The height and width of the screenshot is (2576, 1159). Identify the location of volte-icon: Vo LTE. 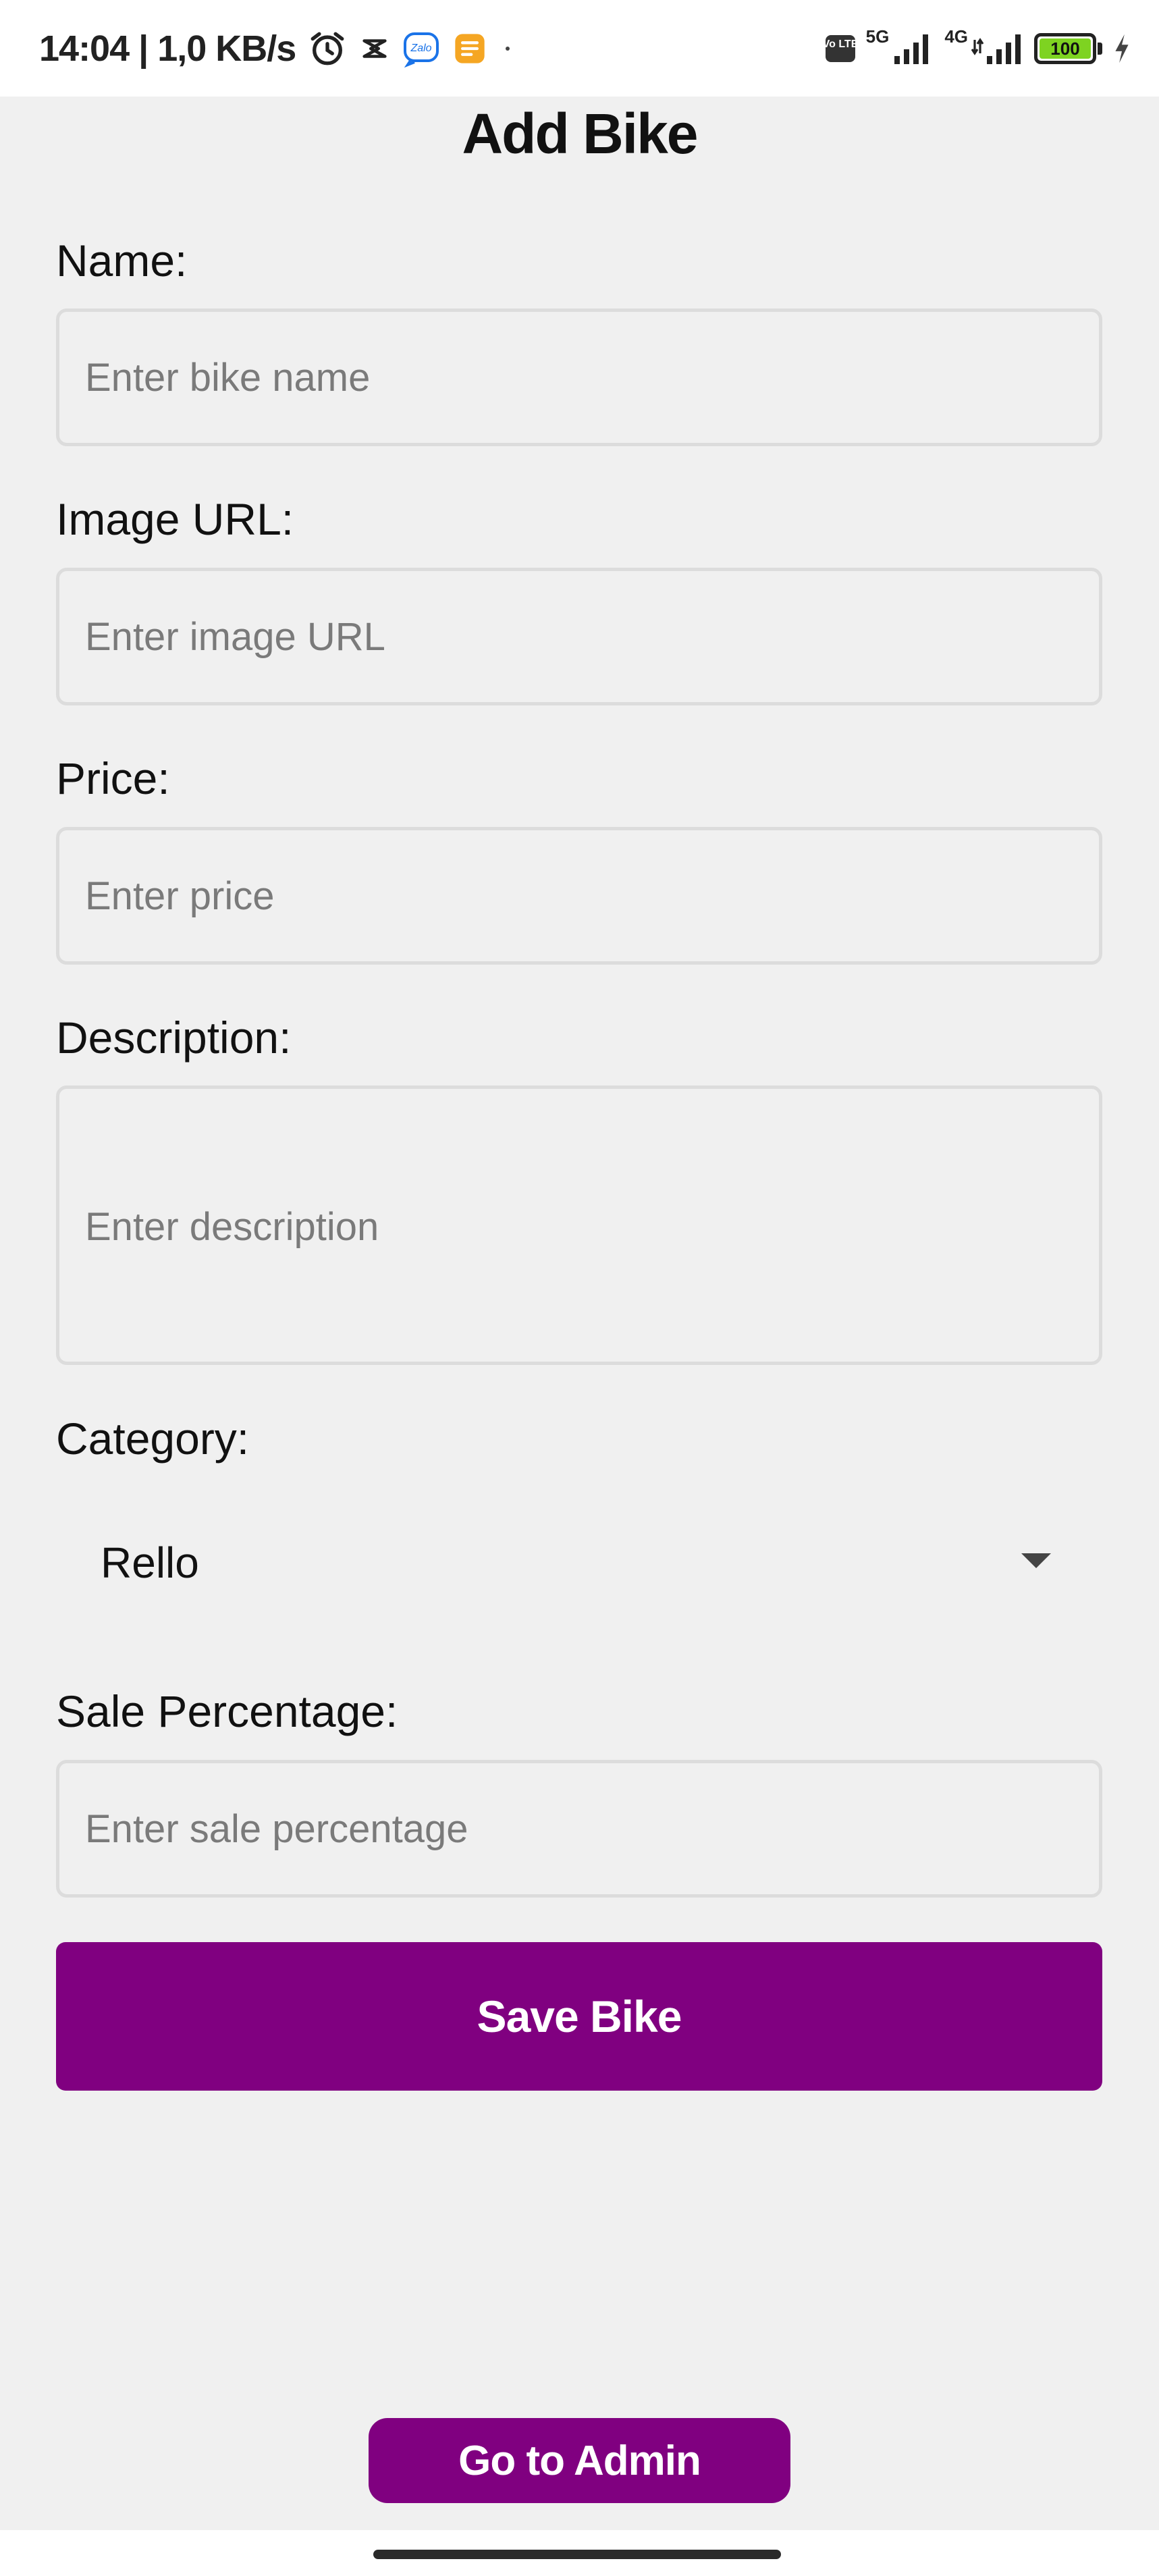
(841, 48).